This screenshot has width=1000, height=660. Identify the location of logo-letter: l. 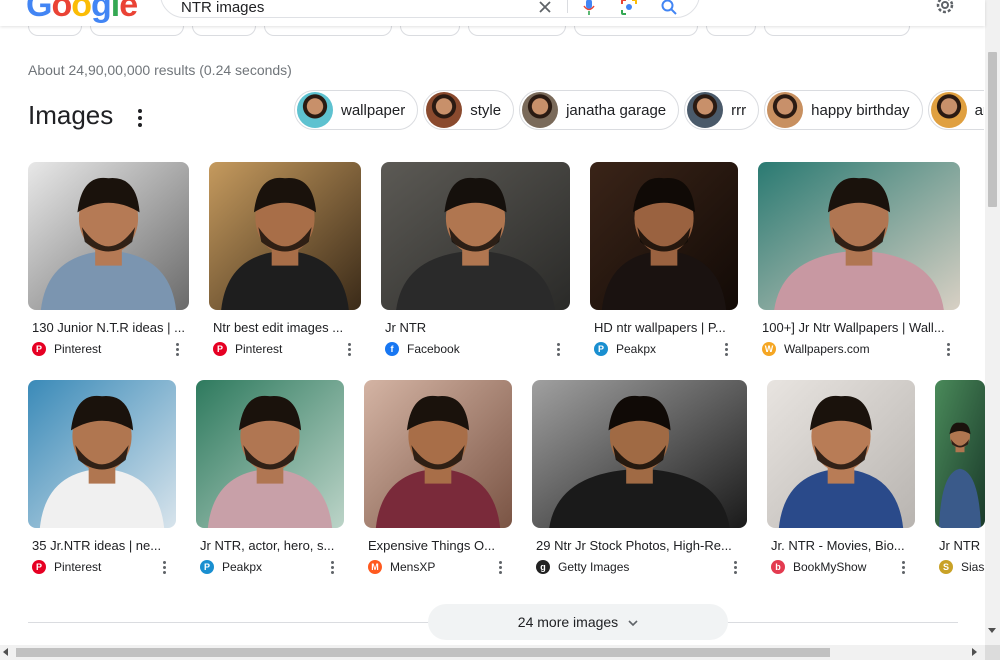
(115, 12).